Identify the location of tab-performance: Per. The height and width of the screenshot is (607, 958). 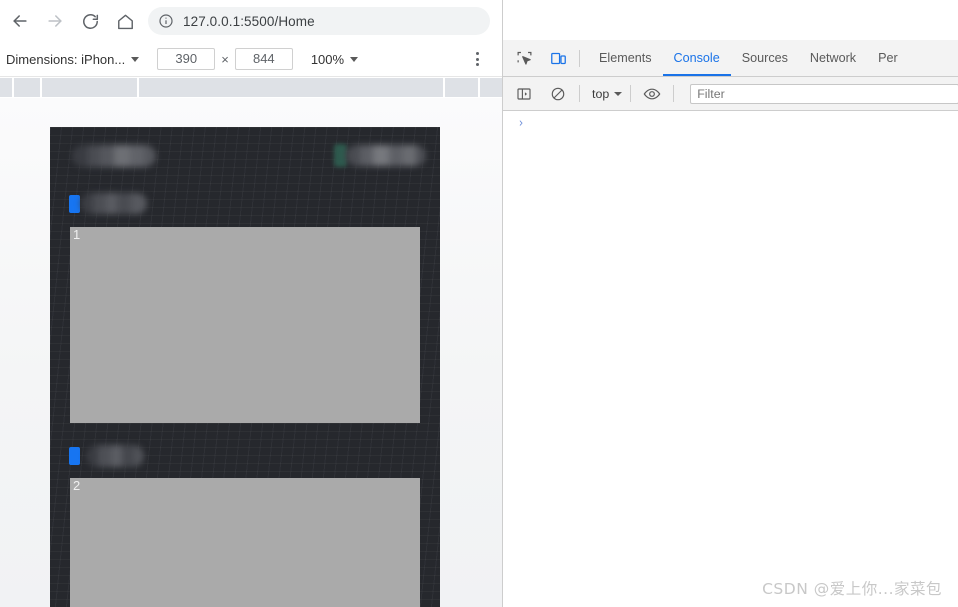
(888, 58).